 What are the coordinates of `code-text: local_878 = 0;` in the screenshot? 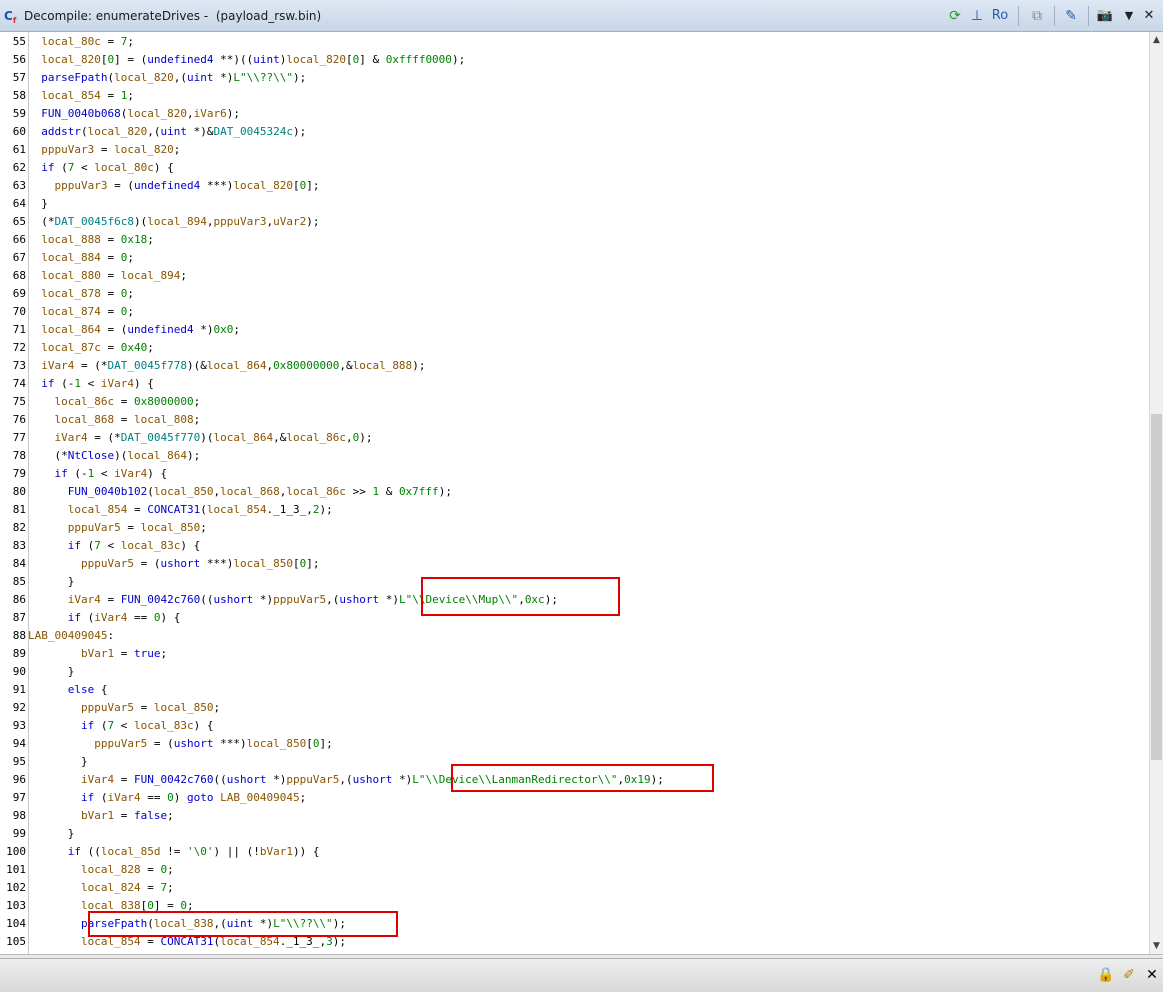 It's located at (81, 294).